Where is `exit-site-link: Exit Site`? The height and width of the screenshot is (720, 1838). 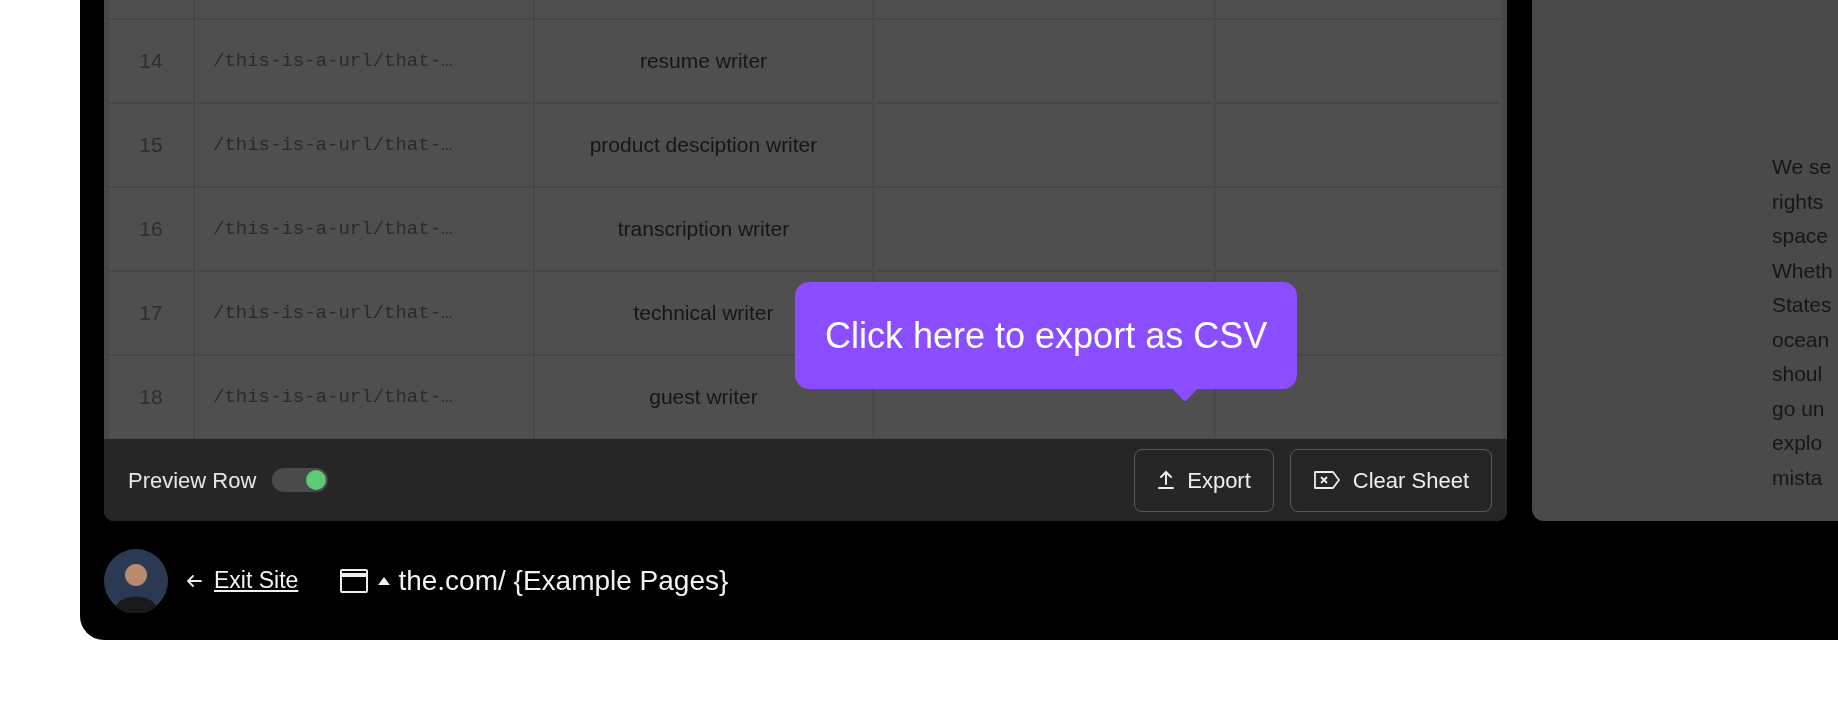 exit-site-link: Exit Site is located at coordinates (256, 580).